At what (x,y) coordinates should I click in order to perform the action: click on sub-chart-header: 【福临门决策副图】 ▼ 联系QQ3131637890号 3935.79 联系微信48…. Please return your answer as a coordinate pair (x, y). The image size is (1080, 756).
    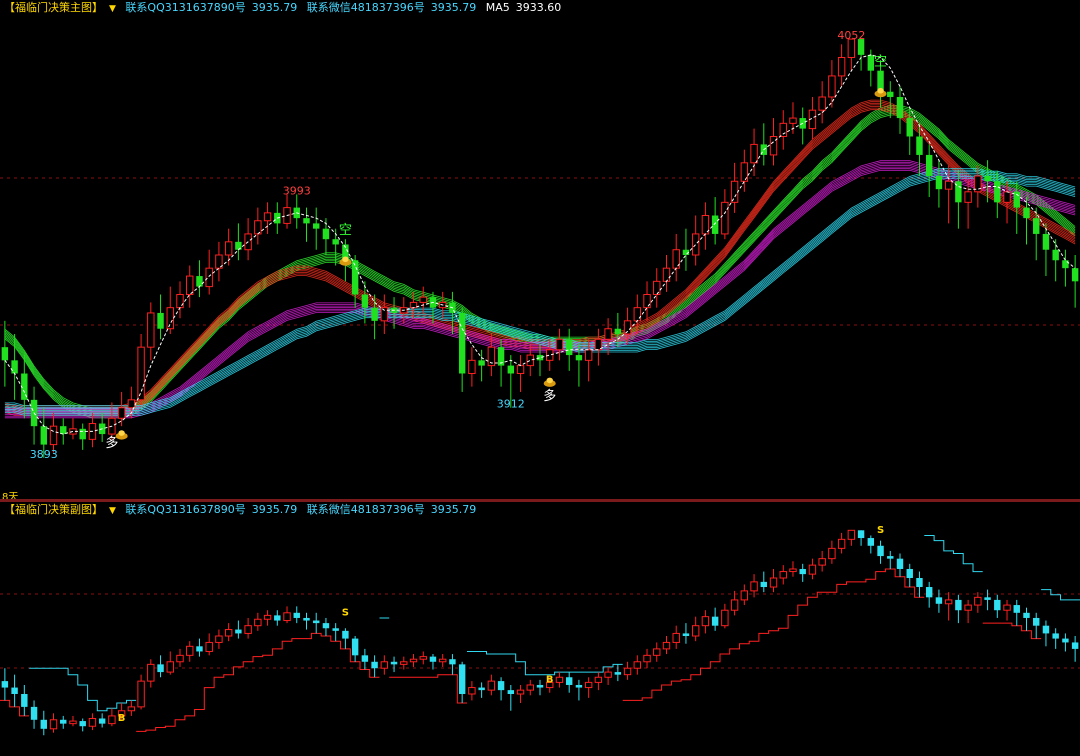
    Looking at the image, I should click on (243, 510).